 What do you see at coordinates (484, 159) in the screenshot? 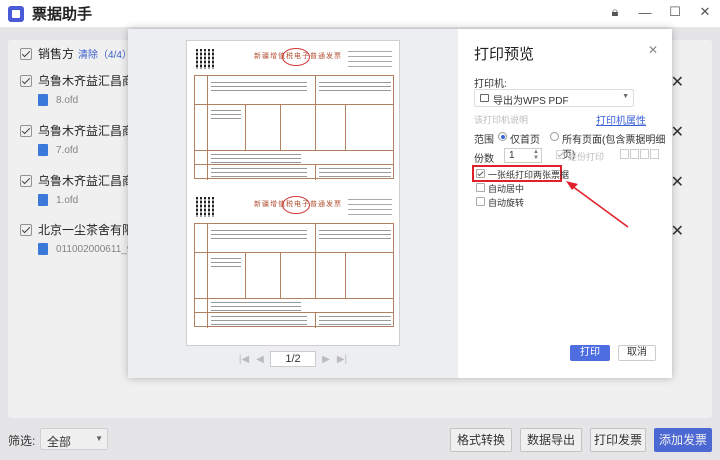
I see `copies-label: 份数` at bounding box center [484, 159].